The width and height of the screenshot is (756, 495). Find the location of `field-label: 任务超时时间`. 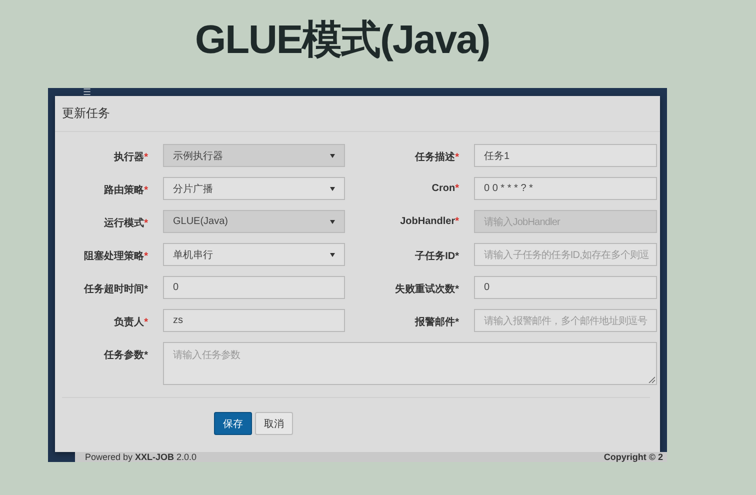

field-label: 任务超时时间 is located at coordinates (114, 289).